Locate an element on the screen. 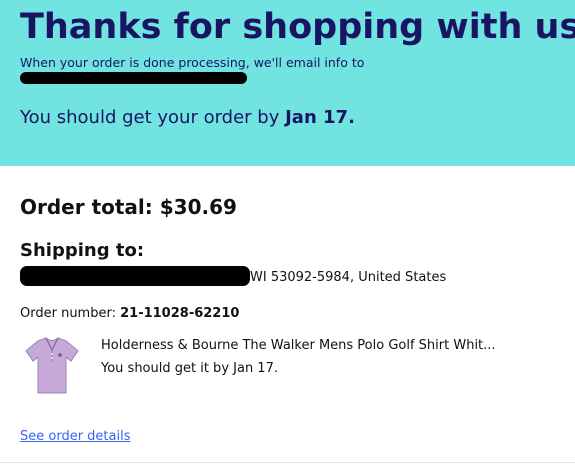  see-order-details-link: See order details is located at coordinates (75, 436).